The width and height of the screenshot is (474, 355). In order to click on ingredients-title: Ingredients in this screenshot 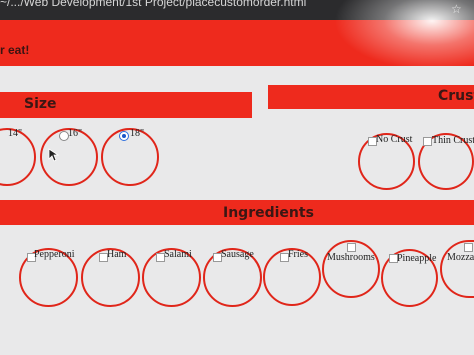, I will do `click(268, 213)`.